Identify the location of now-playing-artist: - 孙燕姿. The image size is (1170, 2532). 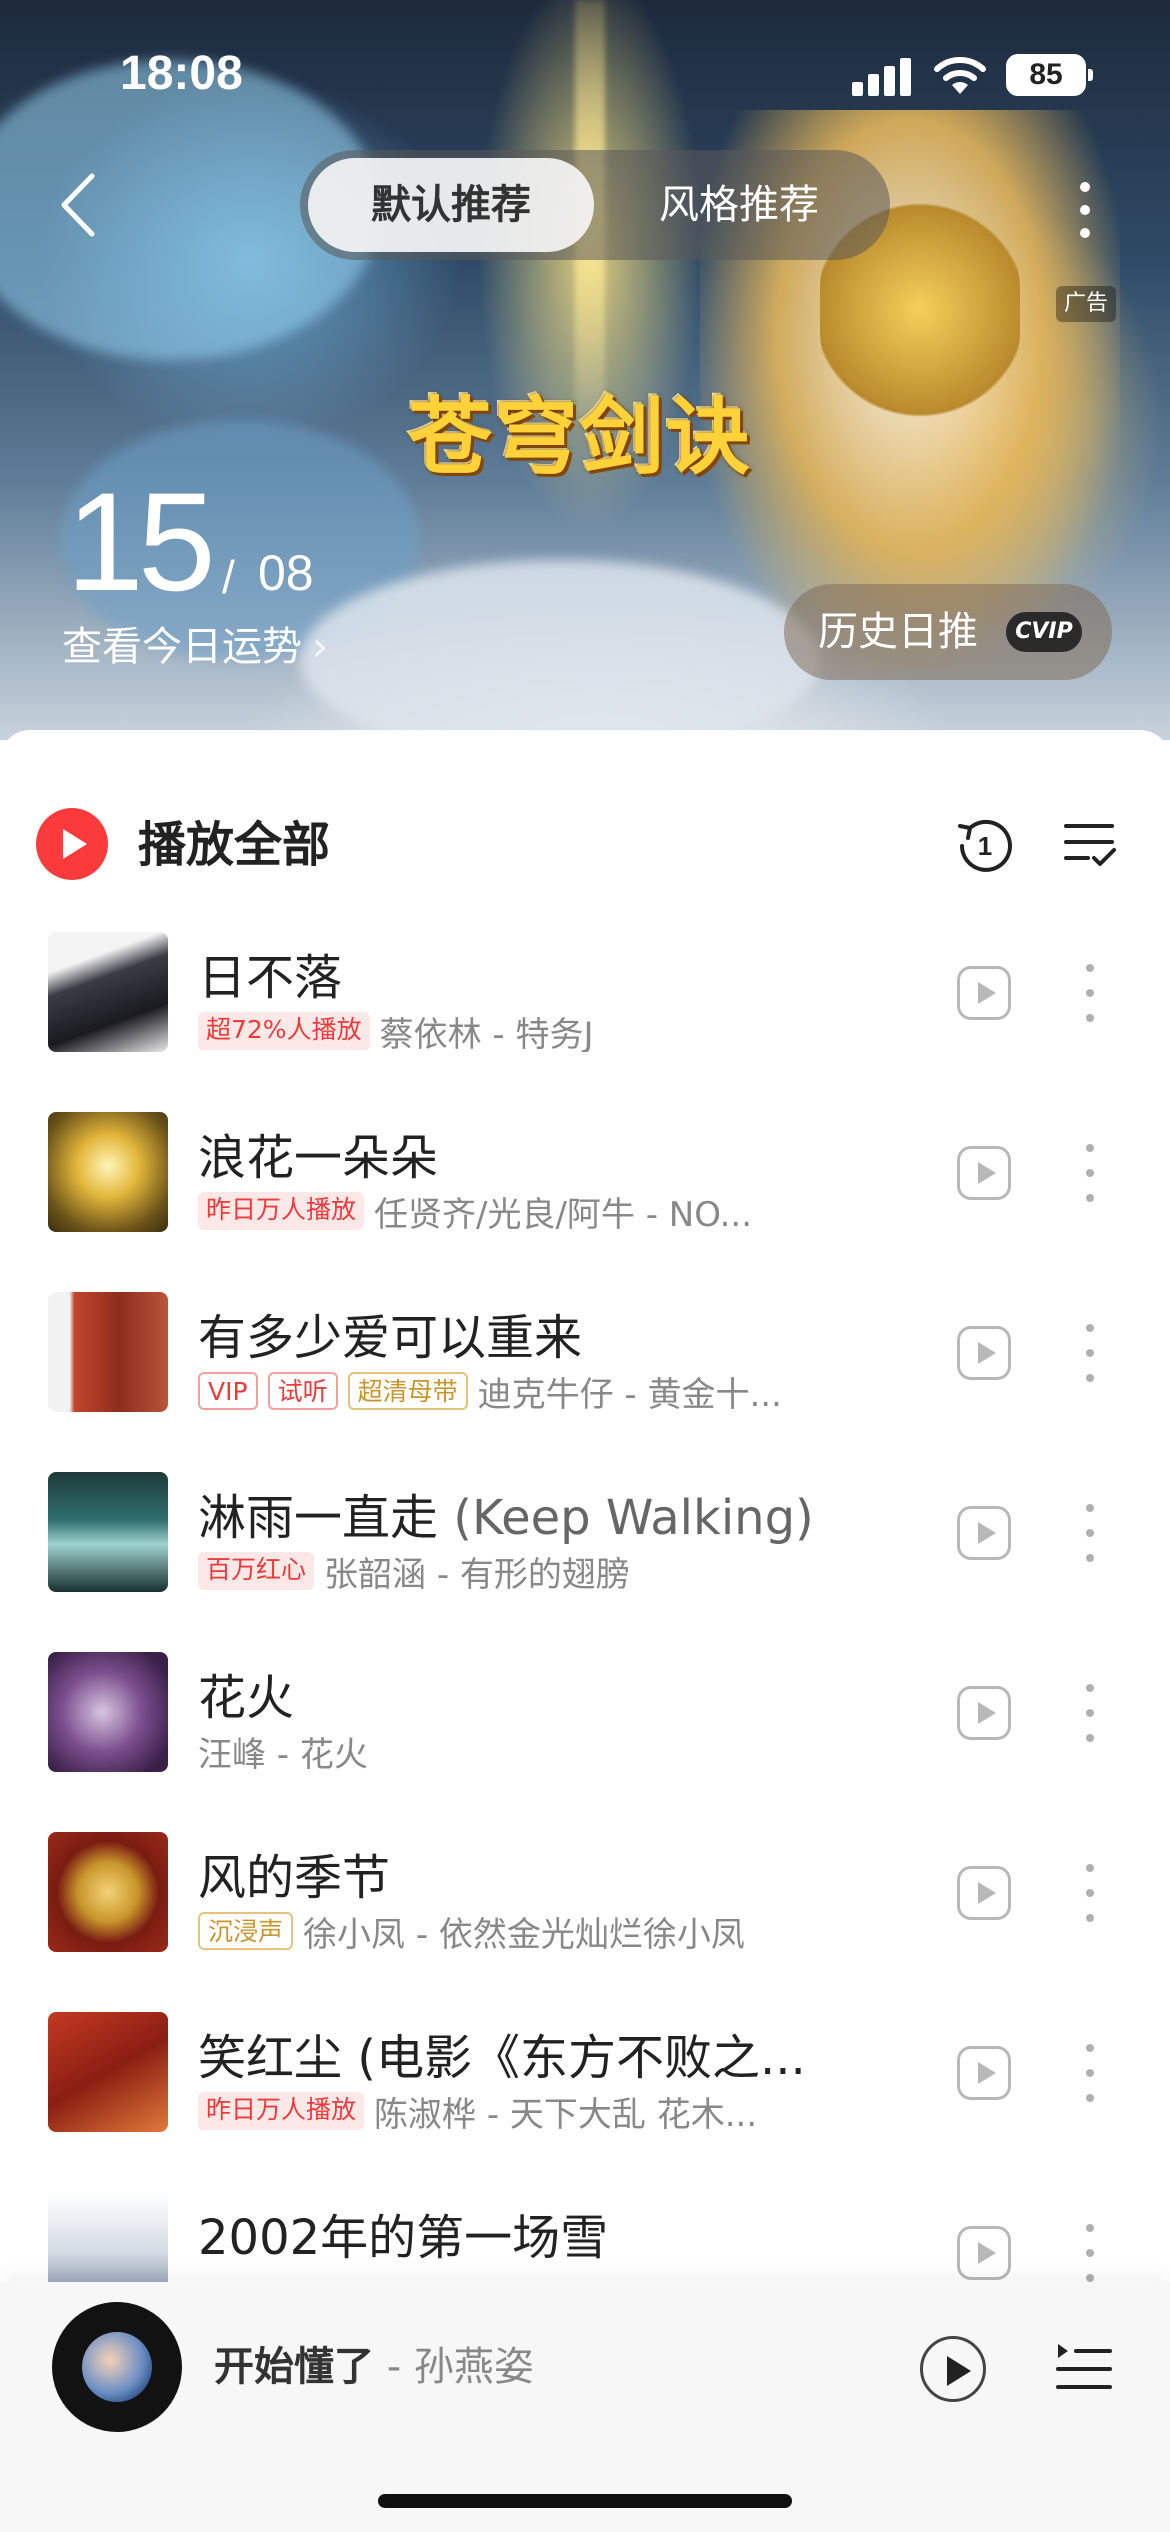
(454, 2367).